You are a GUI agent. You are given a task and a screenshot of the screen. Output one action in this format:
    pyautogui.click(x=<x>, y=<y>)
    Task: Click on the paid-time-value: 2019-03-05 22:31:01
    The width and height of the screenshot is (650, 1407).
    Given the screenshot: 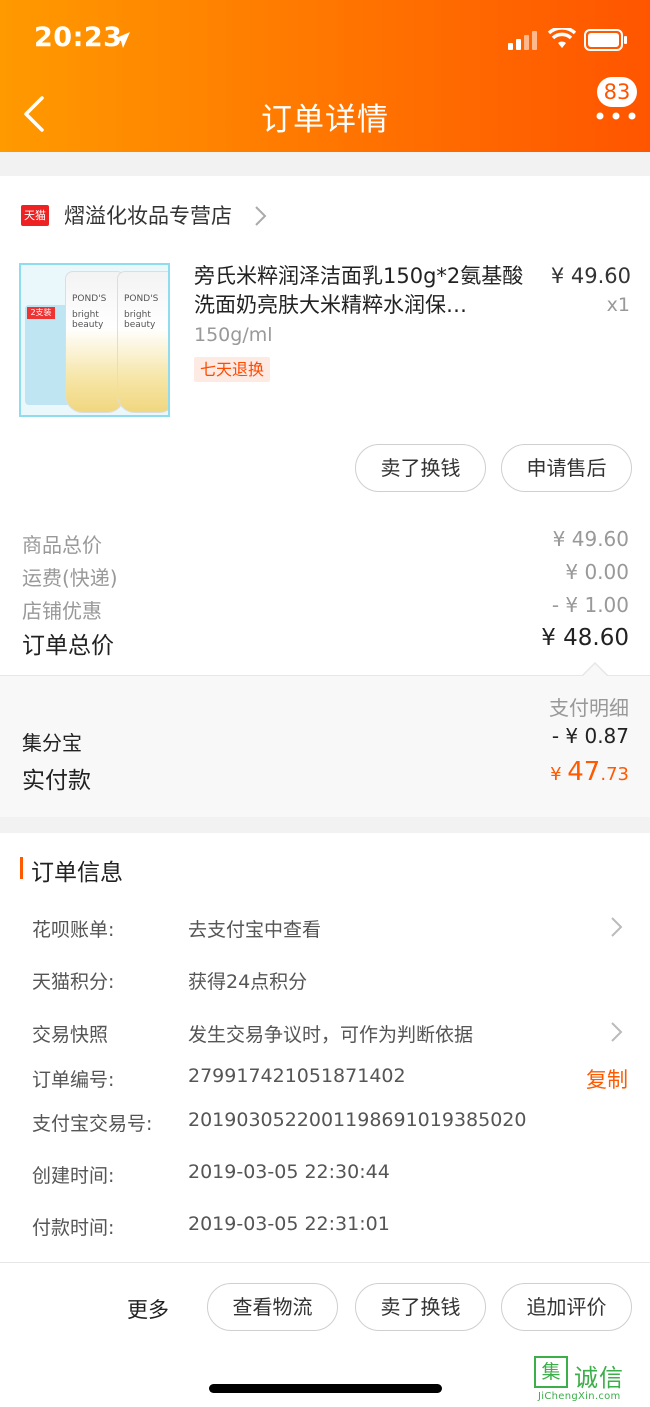 What is the action you would take?
    pyautogui.click(x=289, y=1224)
    